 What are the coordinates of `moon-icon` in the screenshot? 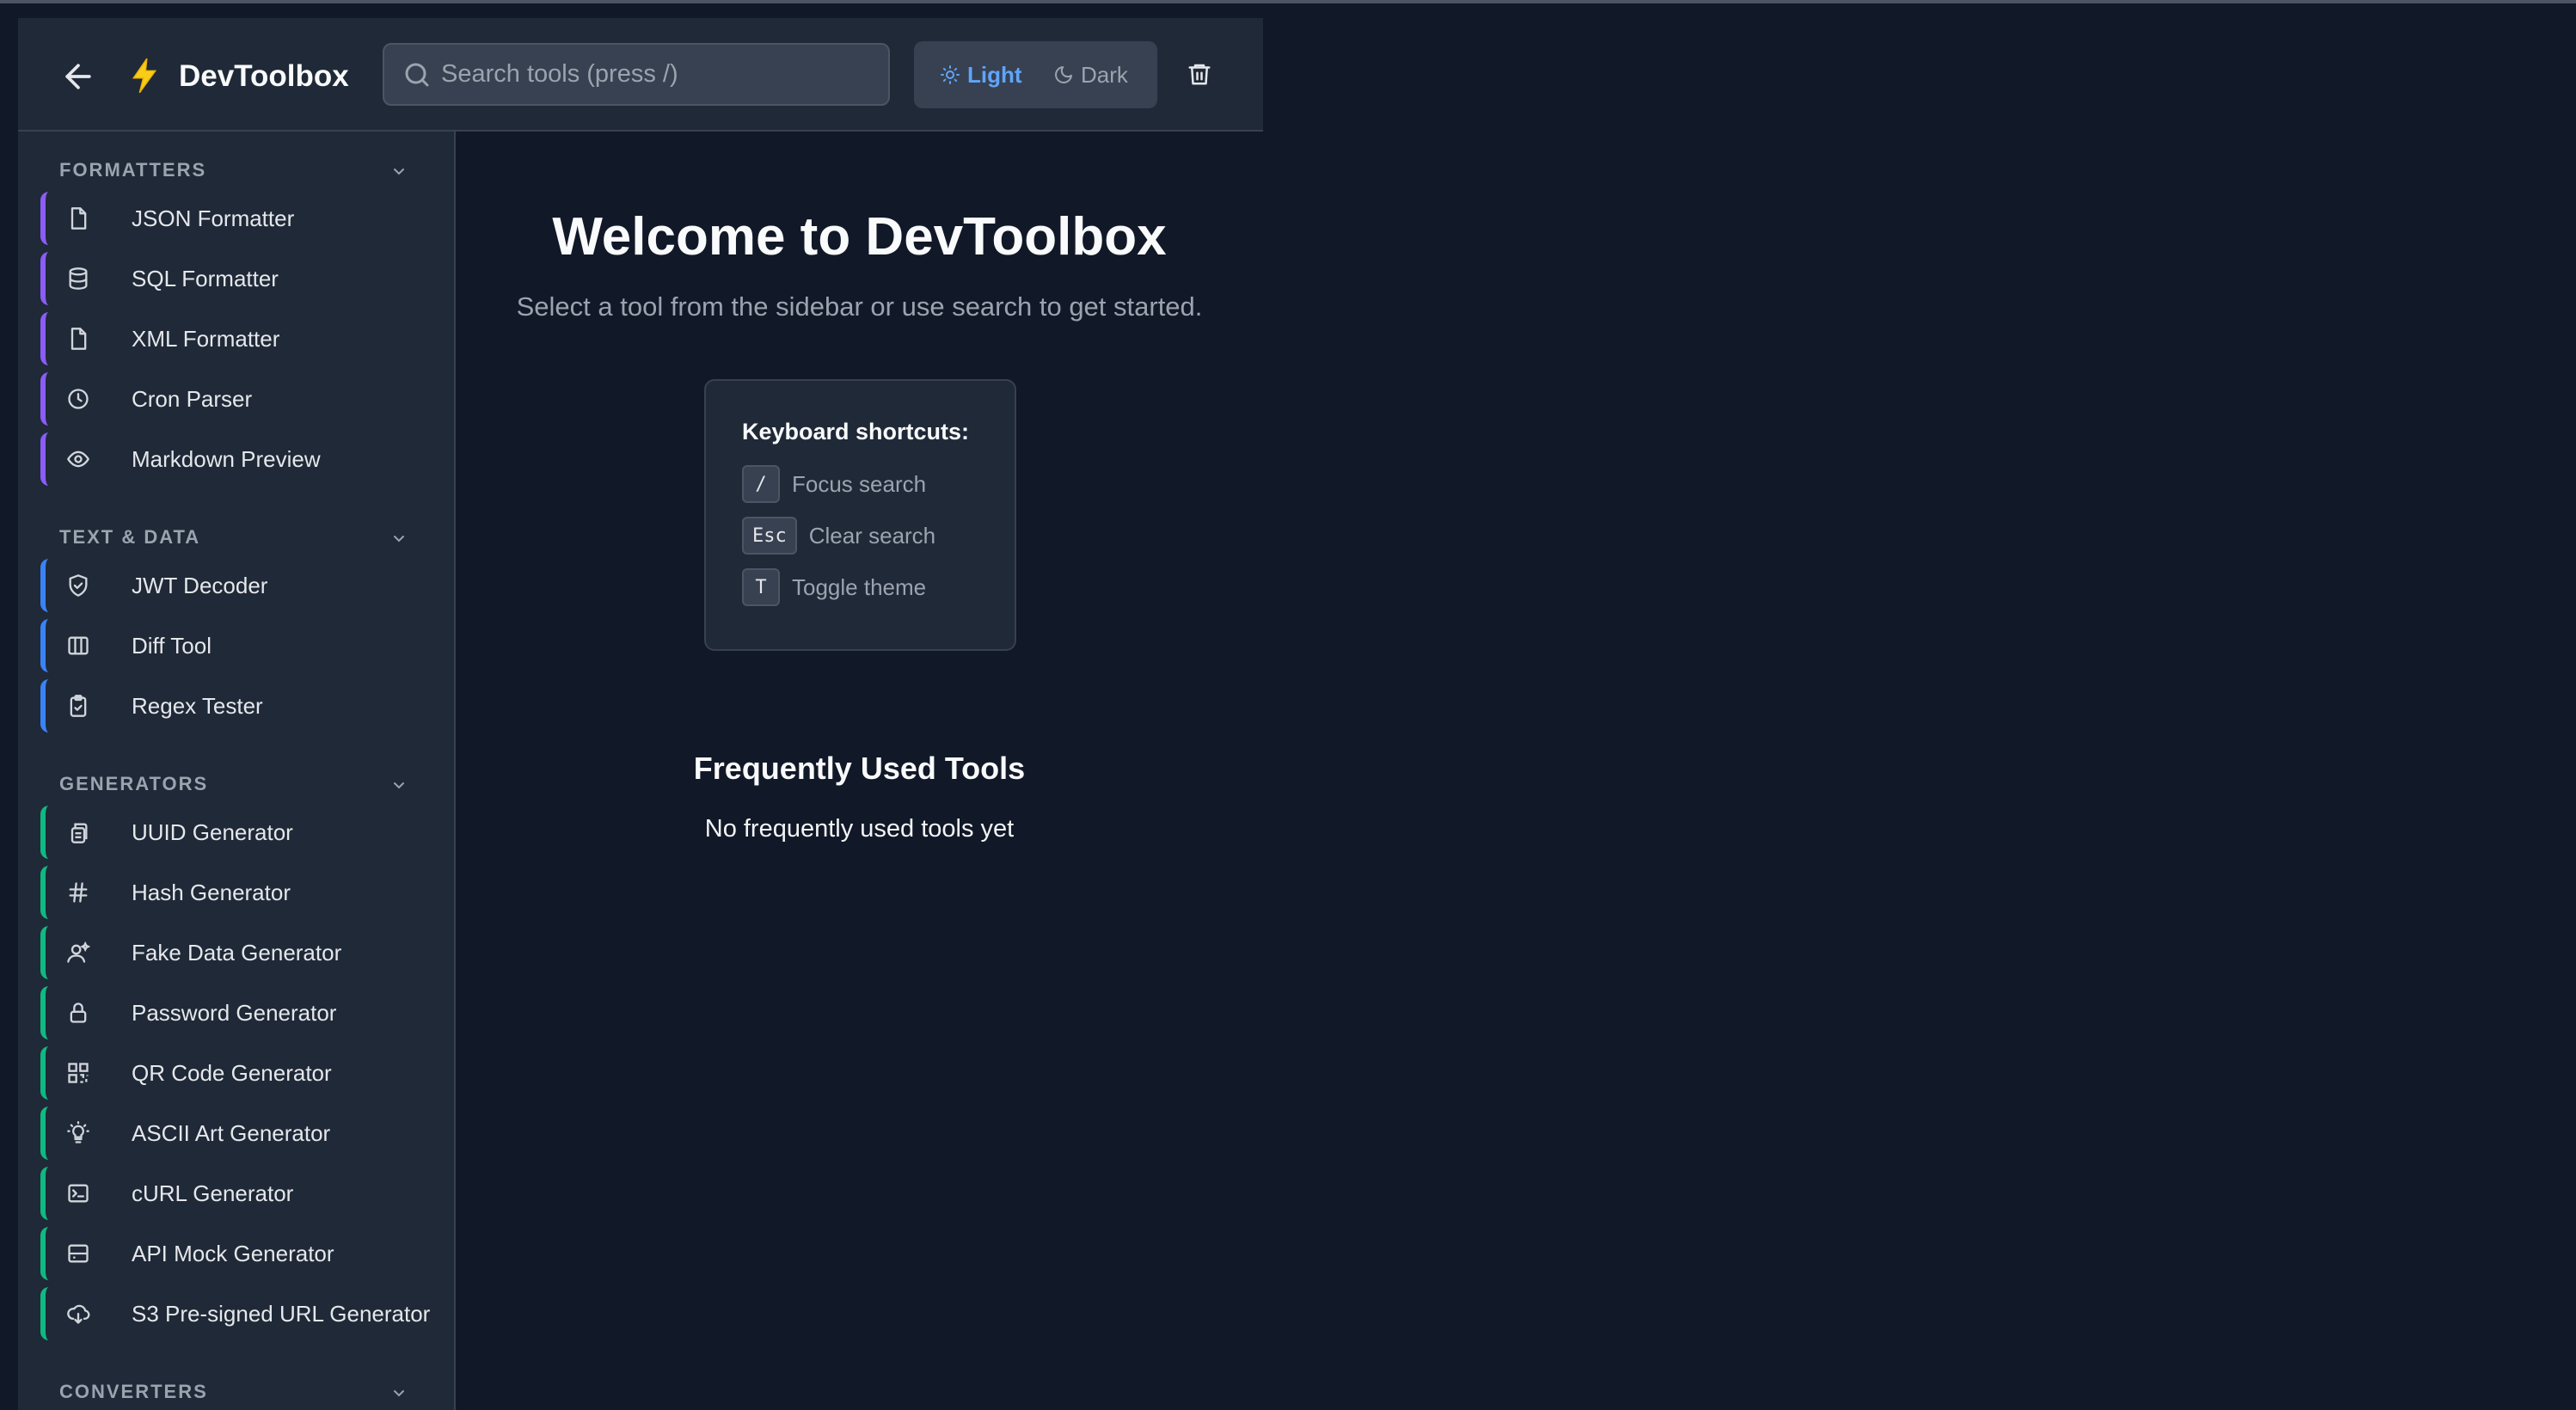 It's located at (1063, 74).